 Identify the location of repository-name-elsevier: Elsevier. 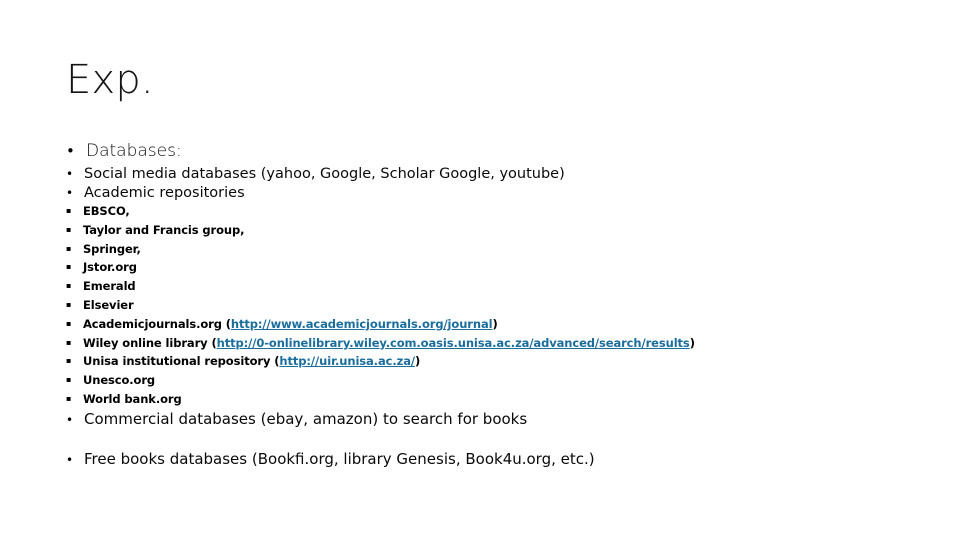
(108, 304).